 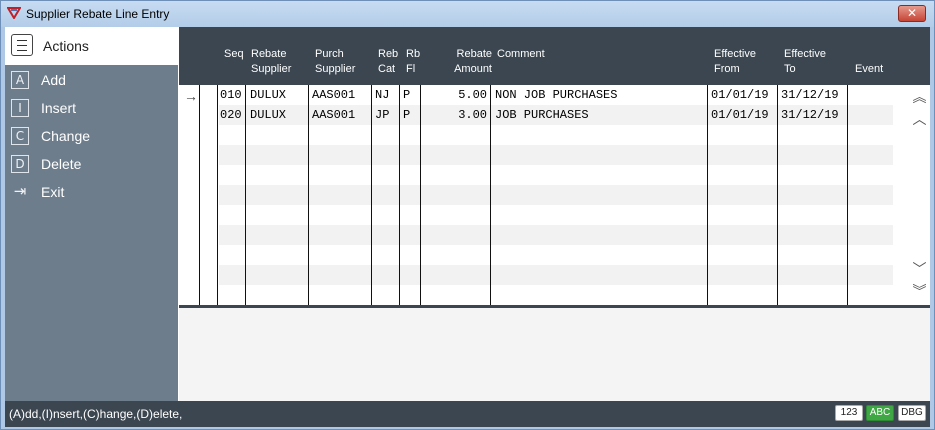 I want to click on column-header-purch-supplier: Purch Supplier, so click(x=335, y=62).